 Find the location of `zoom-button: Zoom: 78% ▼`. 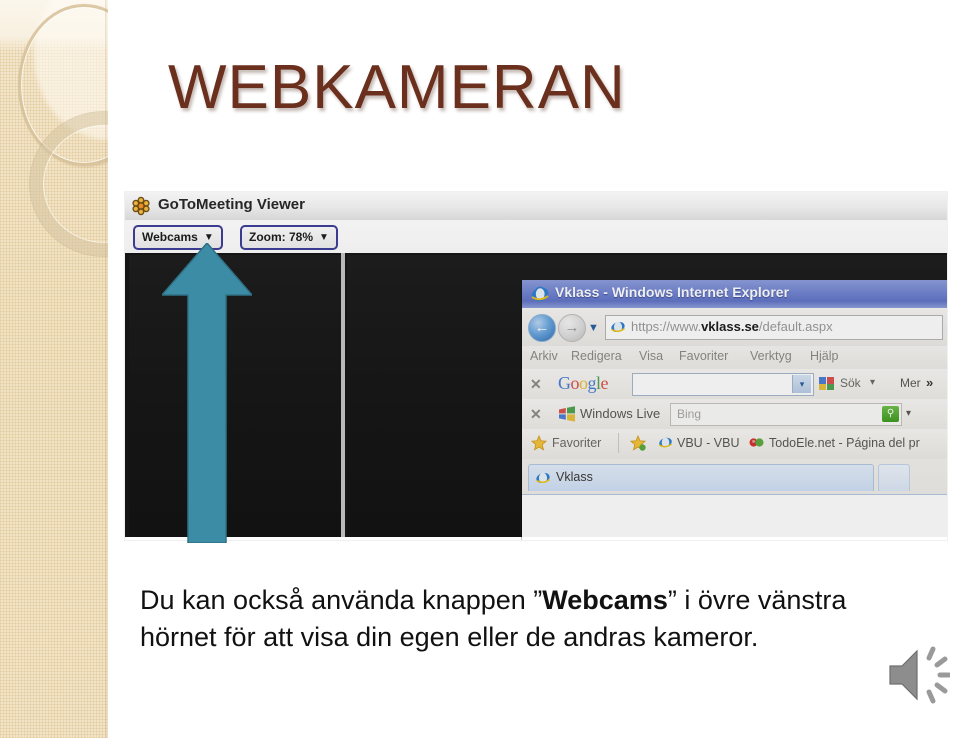

zoom-button: Zoom: 78% ▼ is located at coordinates (289, 237).